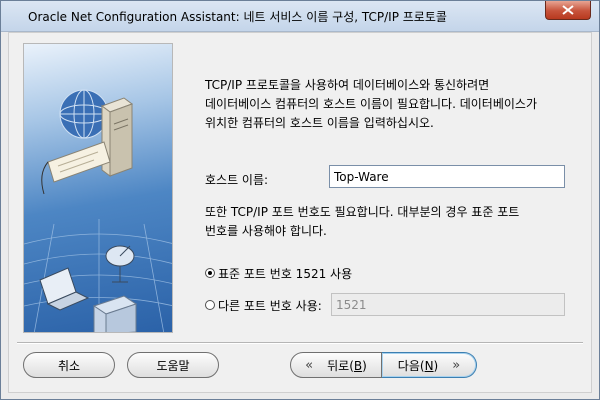  I want to click on host-name-label: 호스트 이름:, so click(237, 180).